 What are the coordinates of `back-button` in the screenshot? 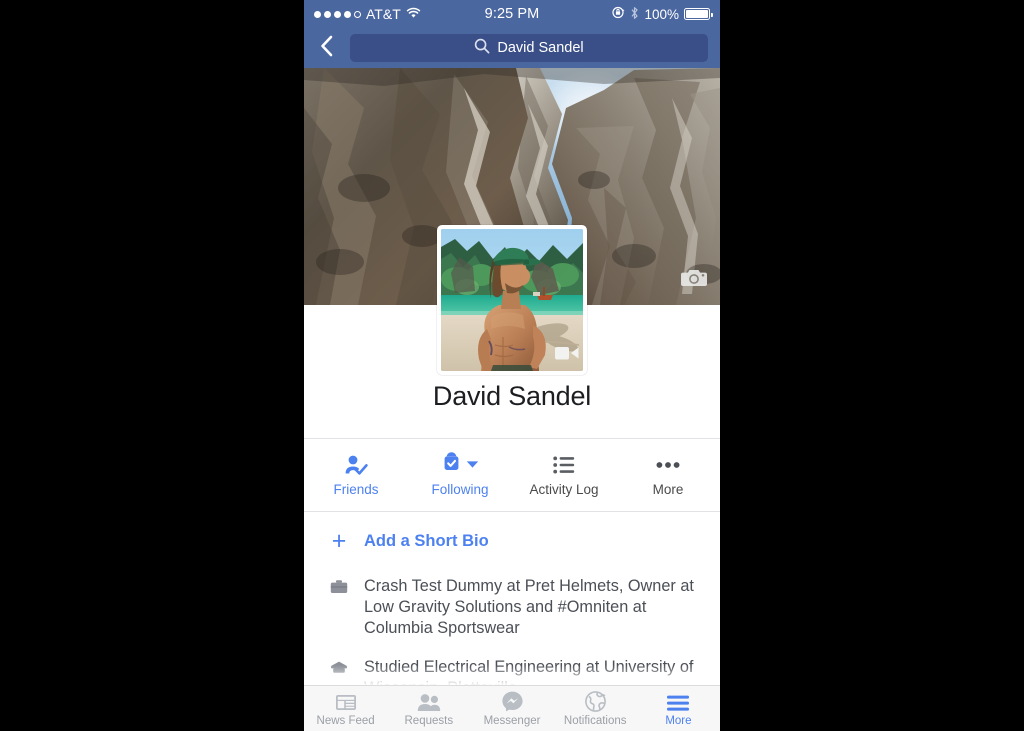 It's located at (327, 48).